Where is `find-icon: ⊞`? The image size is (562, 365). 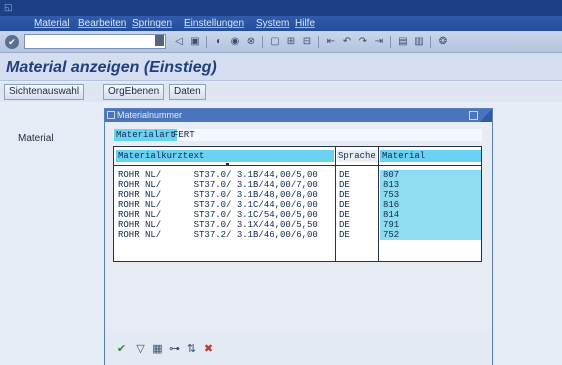 find-icon: ⊞ is located at coordinates (291, 42).